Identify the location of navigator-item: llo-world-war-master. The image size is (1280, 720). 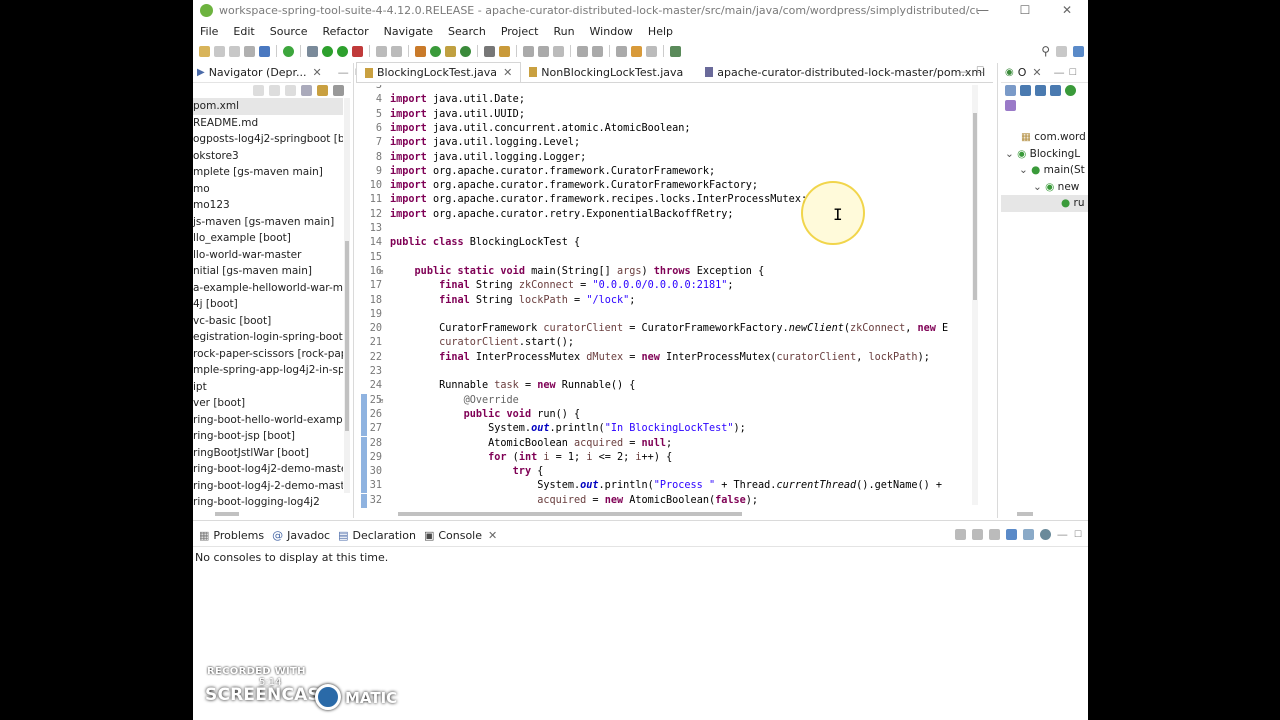
(268, 255).